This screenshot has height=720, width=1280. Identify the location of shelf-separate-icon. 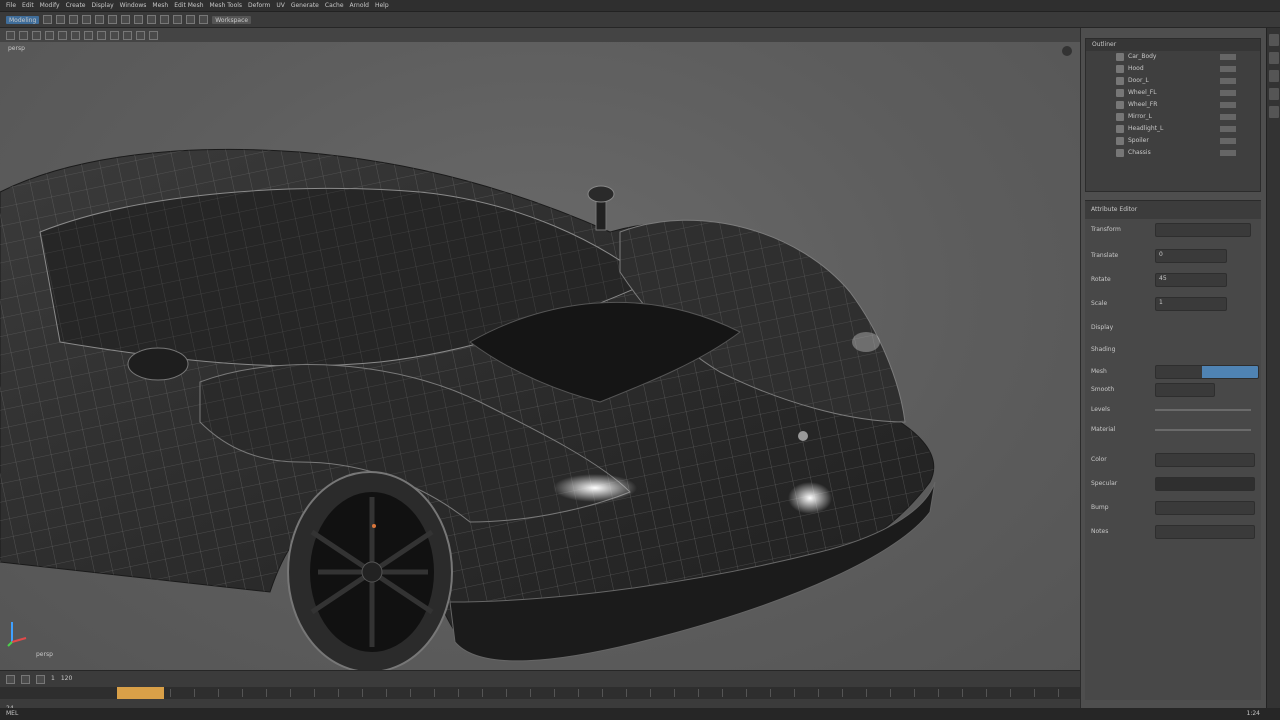
(153, 35).